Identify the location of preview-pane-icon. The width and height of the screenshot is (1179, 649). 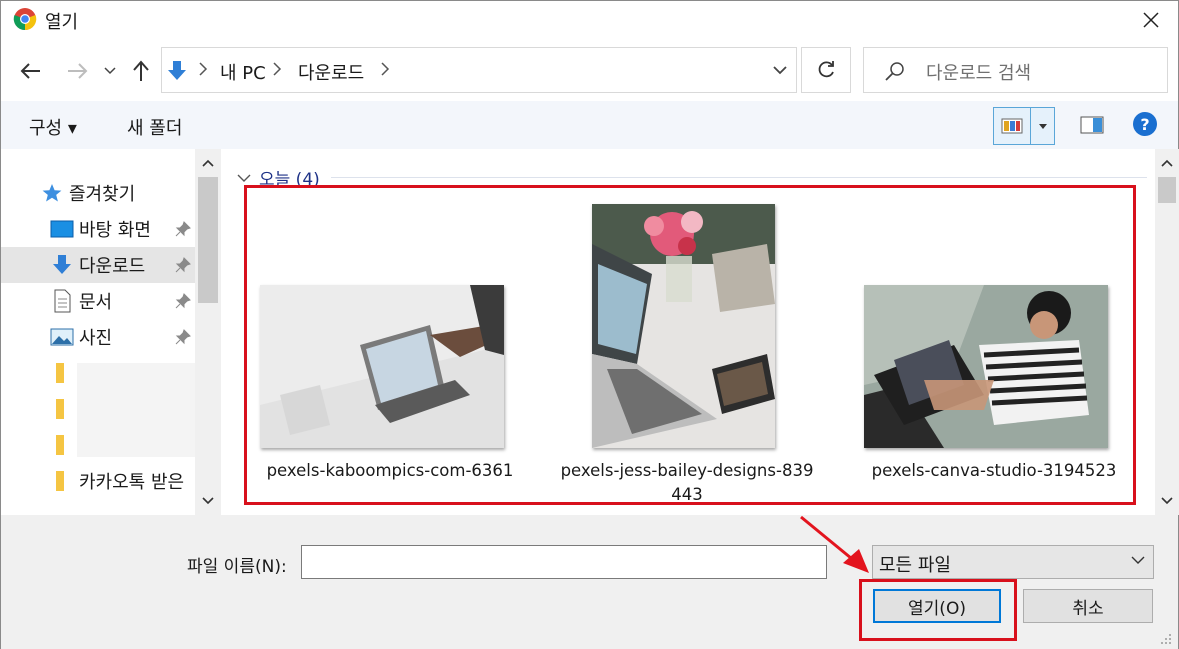
(1092, 125).